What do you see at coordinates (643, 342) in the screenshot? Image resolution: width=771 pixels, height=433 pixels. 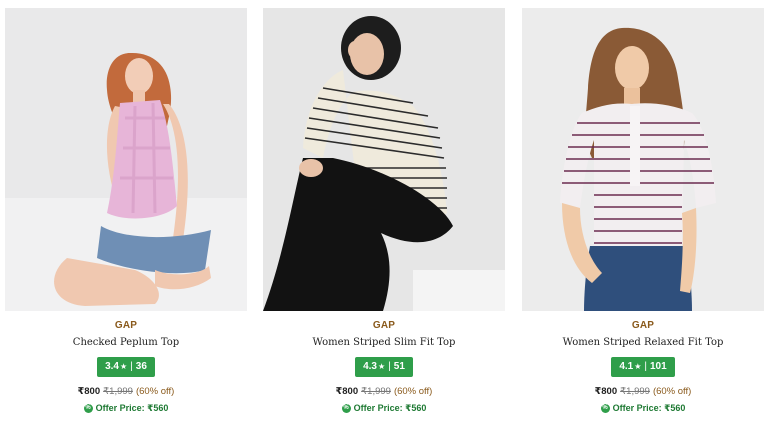 I see `product-name: Women Striped Relaxed Fit Top` at bounding box center [643, 342].